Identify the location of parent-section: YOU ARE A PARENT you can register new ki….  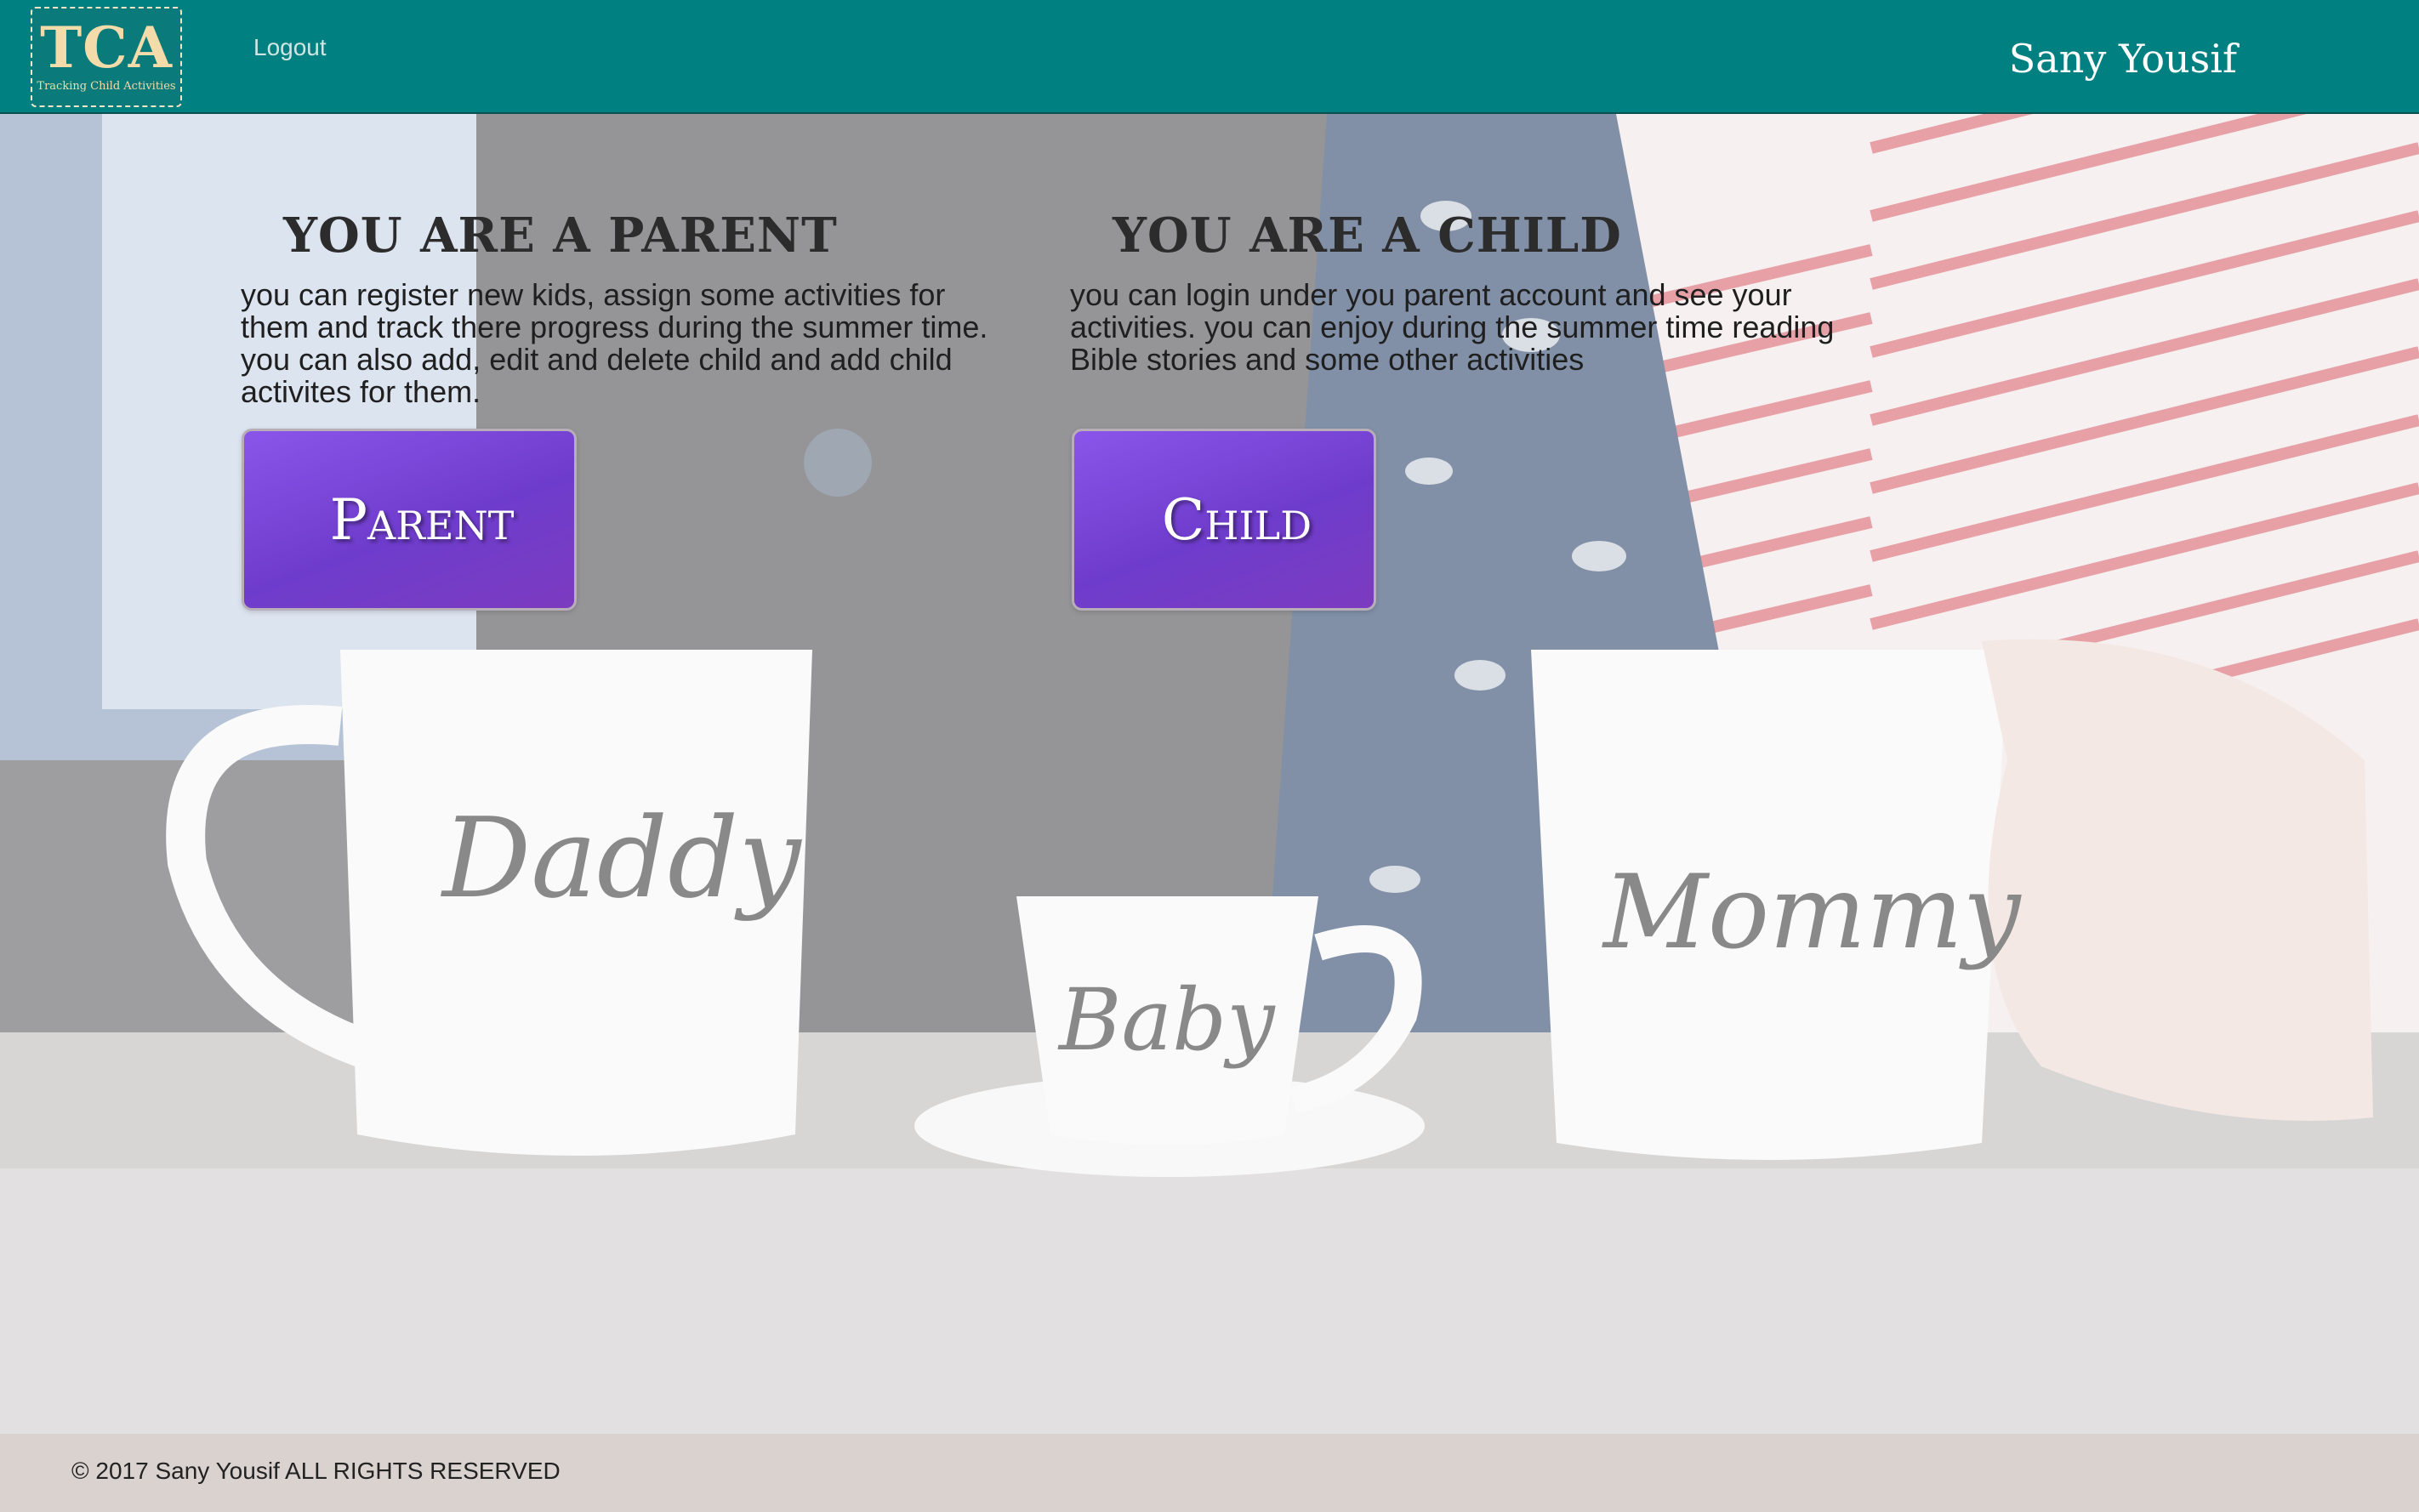
(623, 307).